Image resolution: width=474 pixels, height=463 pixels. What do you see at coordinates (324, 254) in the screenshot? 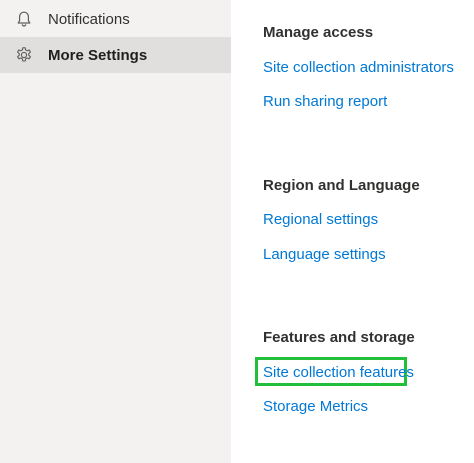
I see `link-language-settings: Language settings` at bounding box center [324, 254].